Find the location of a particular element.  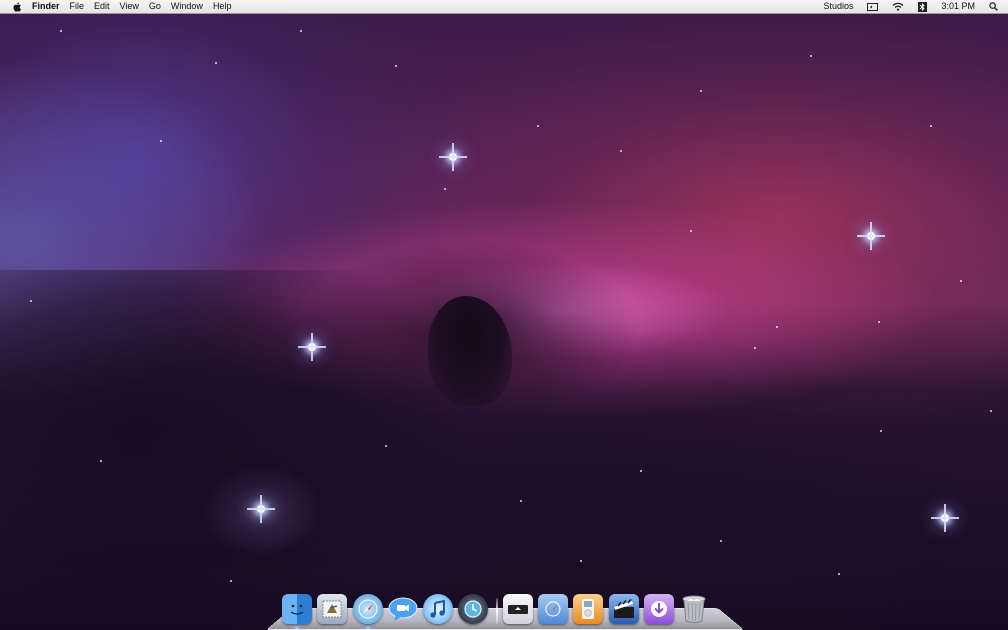

applications-stack-icon is located at coordinates (517, 609).